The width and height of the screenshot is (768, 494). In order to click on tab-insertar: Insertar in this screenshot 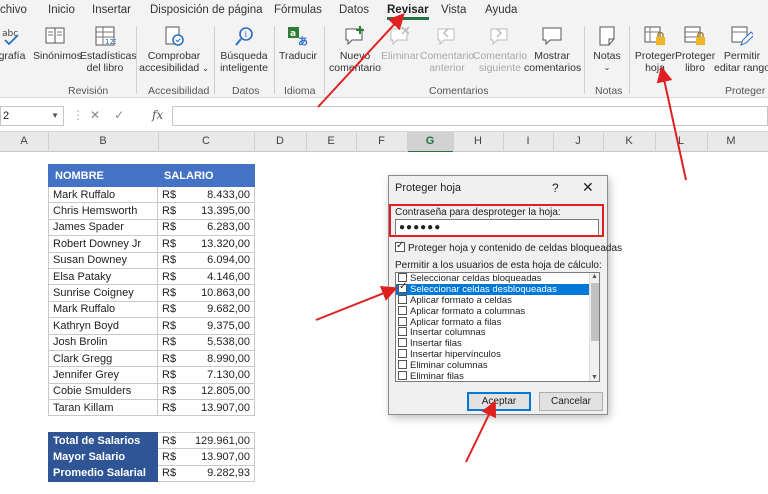, I will do `click(111, 10)`.